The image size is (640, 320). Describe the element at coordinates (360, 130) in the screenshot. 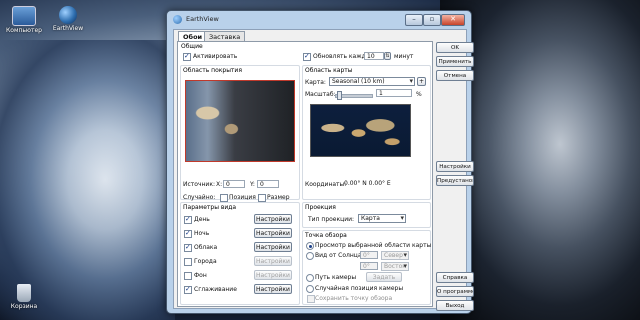

I see `map-preview` at that location.